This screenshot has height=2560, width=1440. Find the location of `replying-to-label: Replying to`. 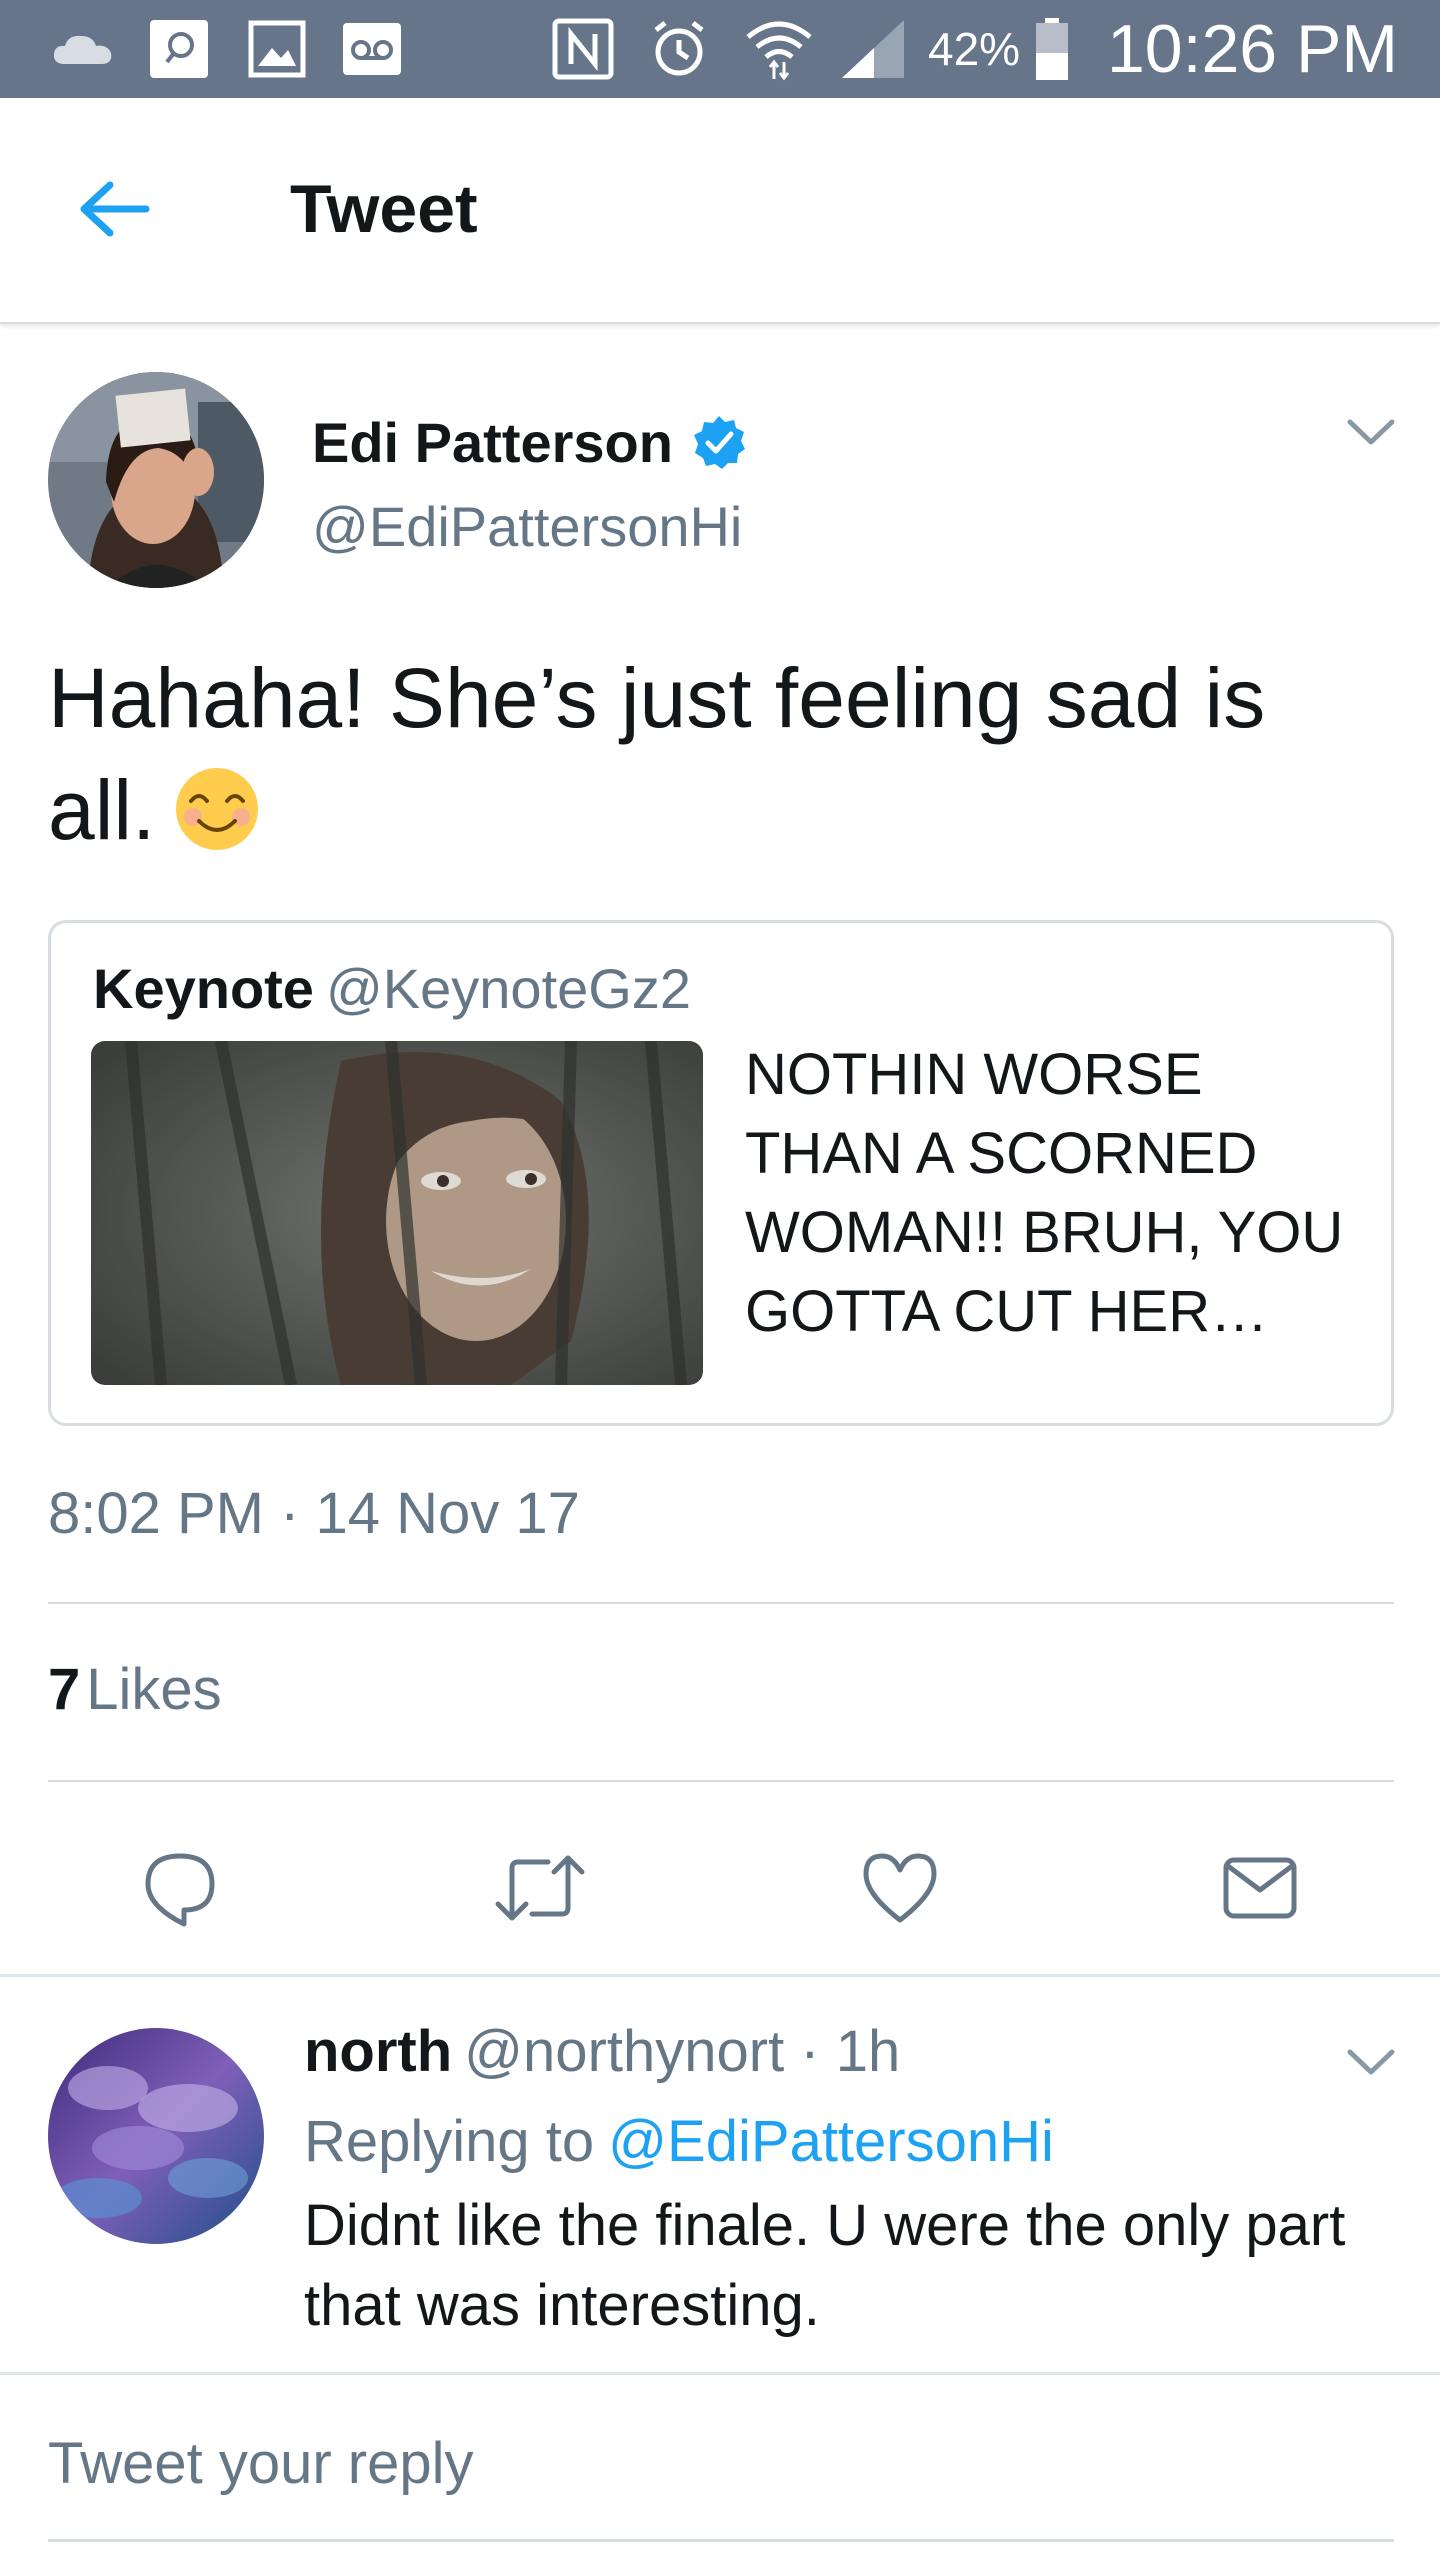

replying-to-label: Replying to is located at coordinates (449, 2141).